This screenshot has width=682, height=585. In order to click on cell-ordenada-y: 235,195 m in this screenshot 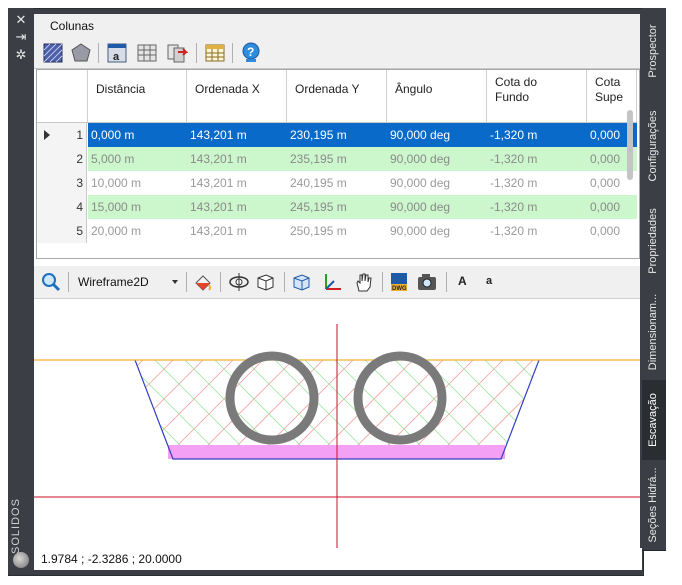, I will do `click(337, 159)`.